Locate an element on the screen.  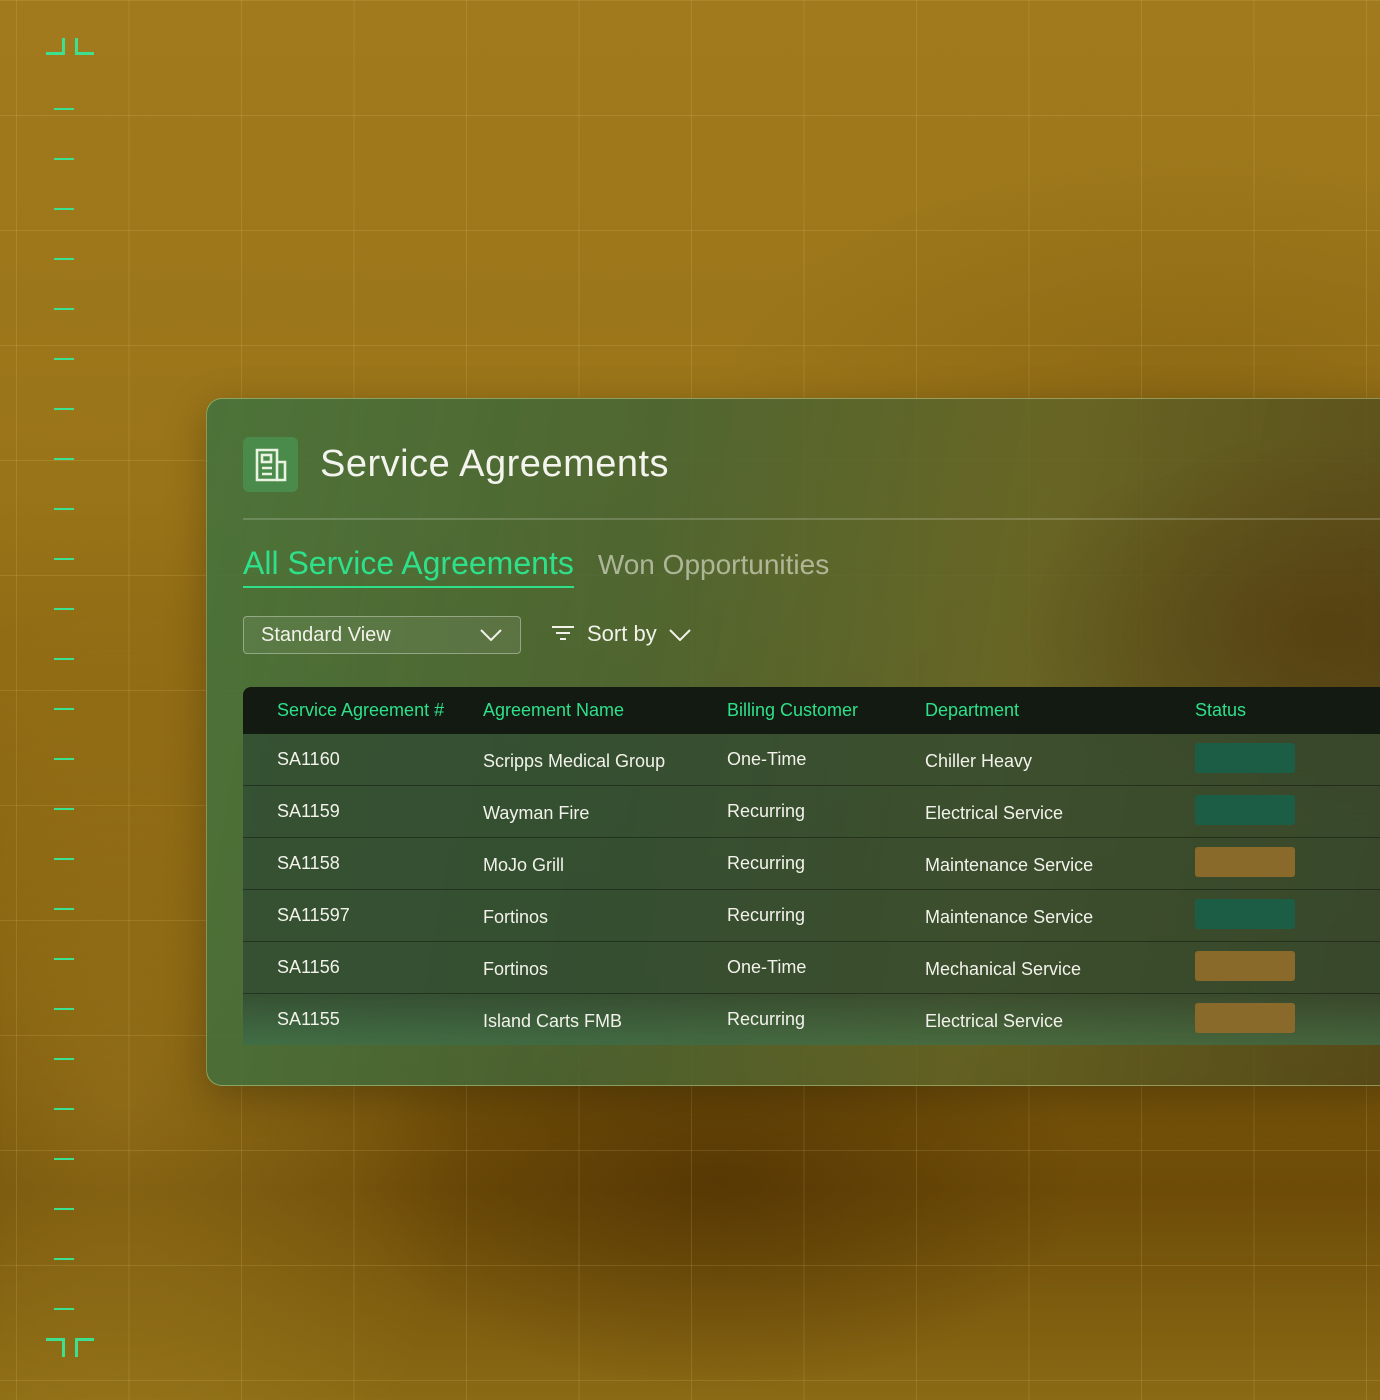
column-header-service-agreement: Service Agreement # is located at coordinates (363, 710).